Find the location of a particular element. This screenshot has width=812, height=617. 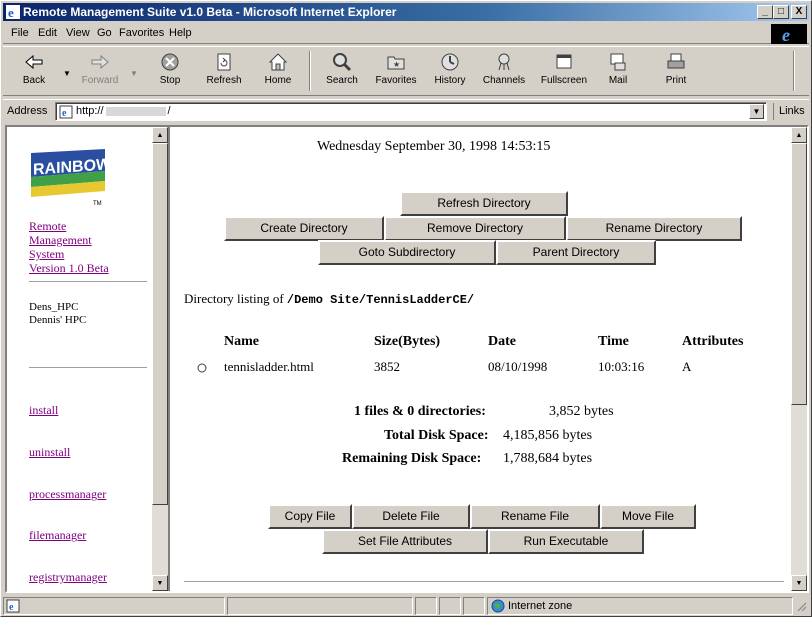

refresh-directory-button: Refresh Directory is located at coordinates (484, 203).